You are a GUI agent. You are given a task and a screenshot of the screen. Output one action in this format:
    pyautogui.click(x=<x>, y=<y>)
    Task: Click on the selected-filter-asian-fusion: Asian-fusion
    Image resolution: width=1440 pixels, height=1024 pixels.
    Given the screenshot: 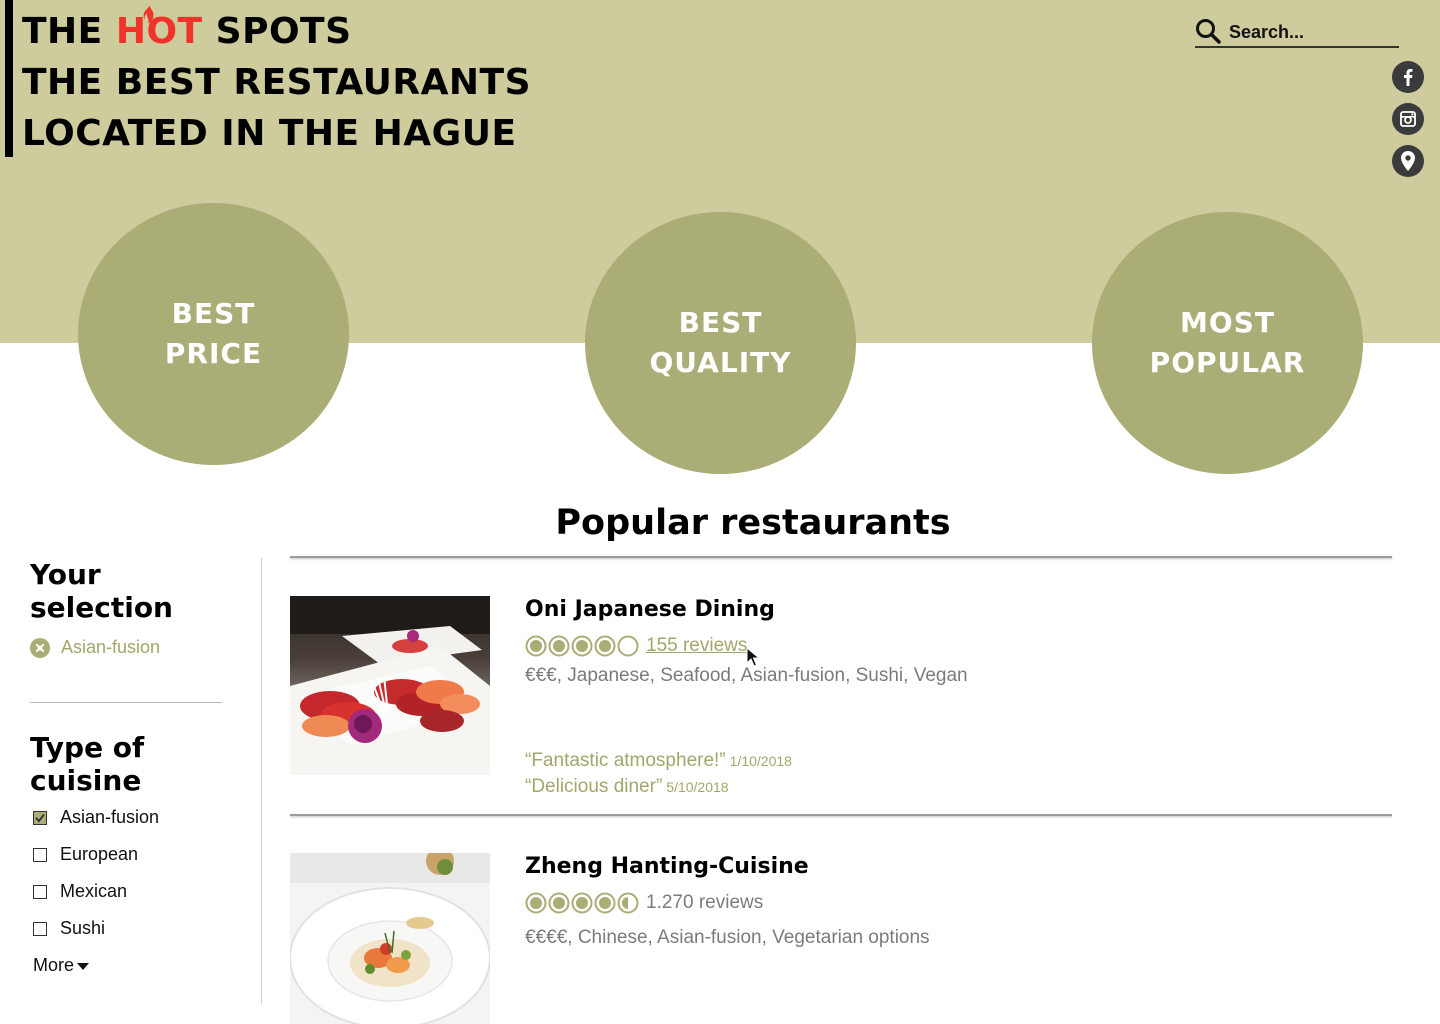 What is the action you would take?
    pyautogui.click(x=95, y=647)
    